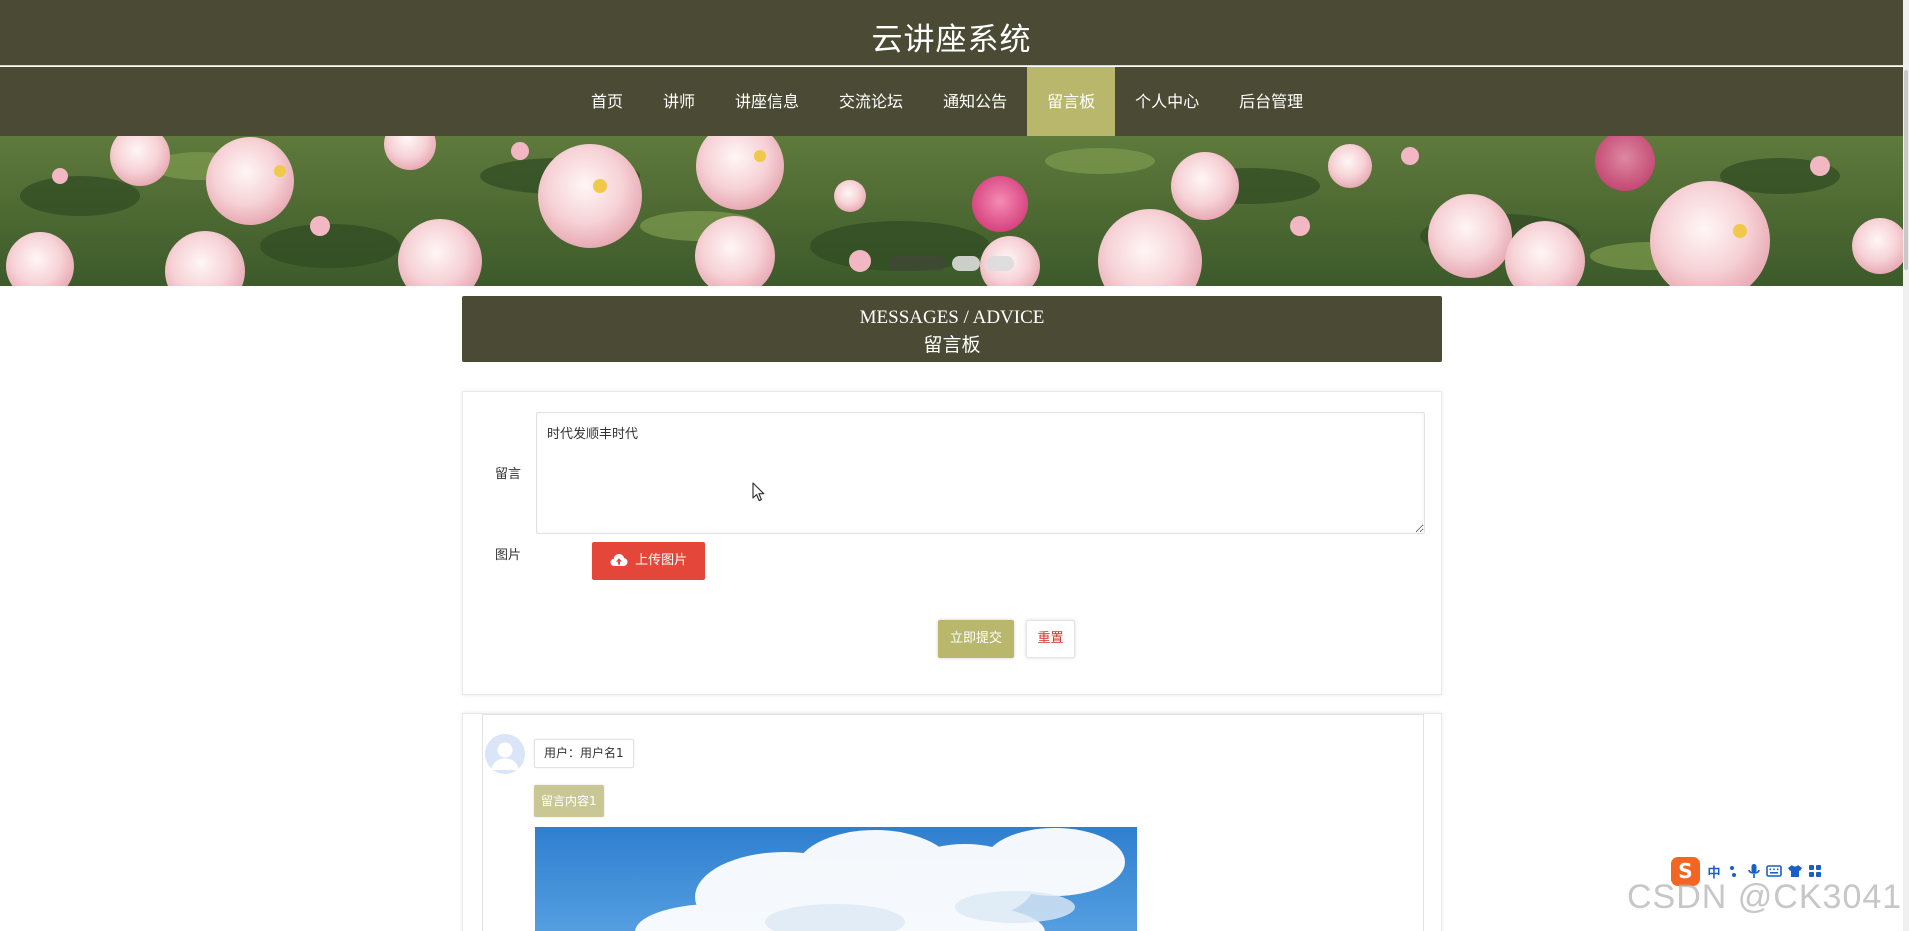 This screenshot has height=931, width=1909. I want to click on submit-button: 立即提交, so click(976, 639).